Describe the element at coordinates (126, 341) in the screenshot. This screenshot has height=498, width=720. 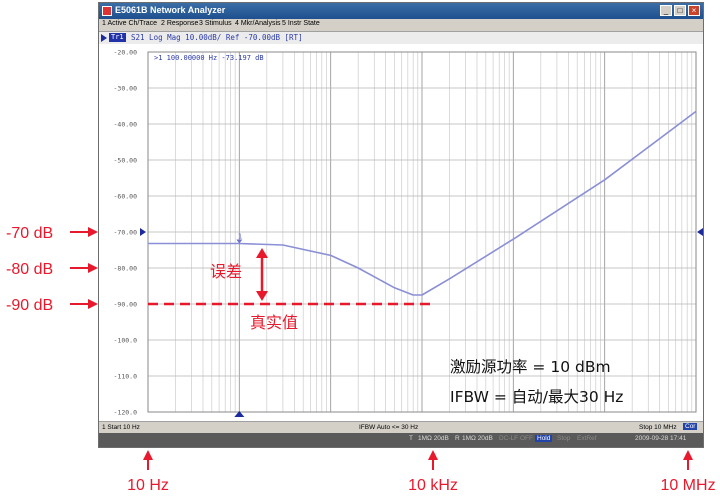
I see `y-tick-label: -100.0` at that location.